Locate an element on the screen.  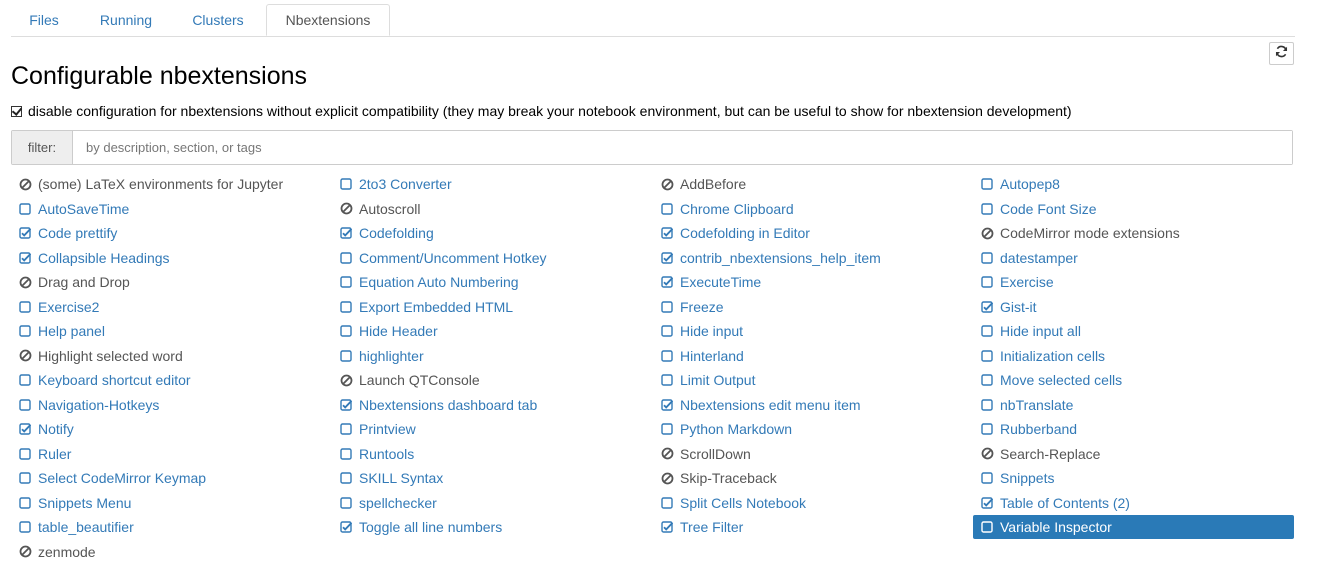
nbextension-item: Collapsible Headings is located at coordinates (171, 258).